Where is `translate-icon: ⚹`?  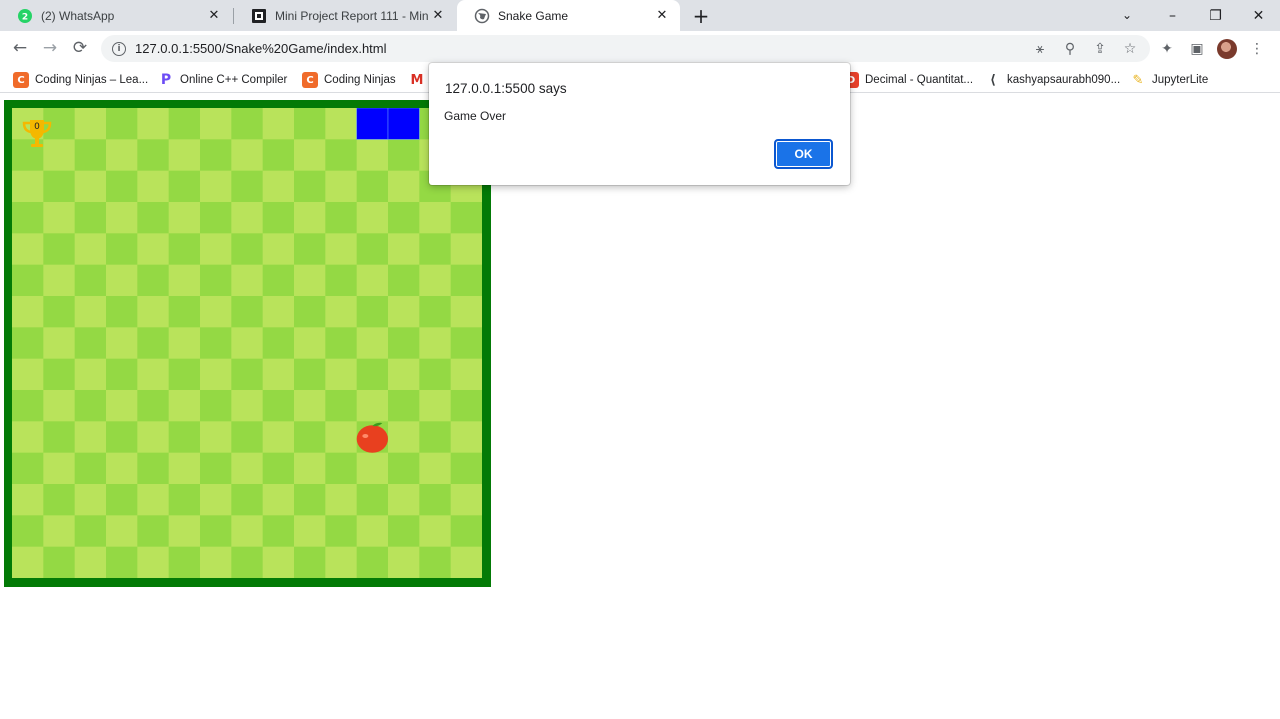
translate-icon: ⚹ is located at coordinates (1040, 49).